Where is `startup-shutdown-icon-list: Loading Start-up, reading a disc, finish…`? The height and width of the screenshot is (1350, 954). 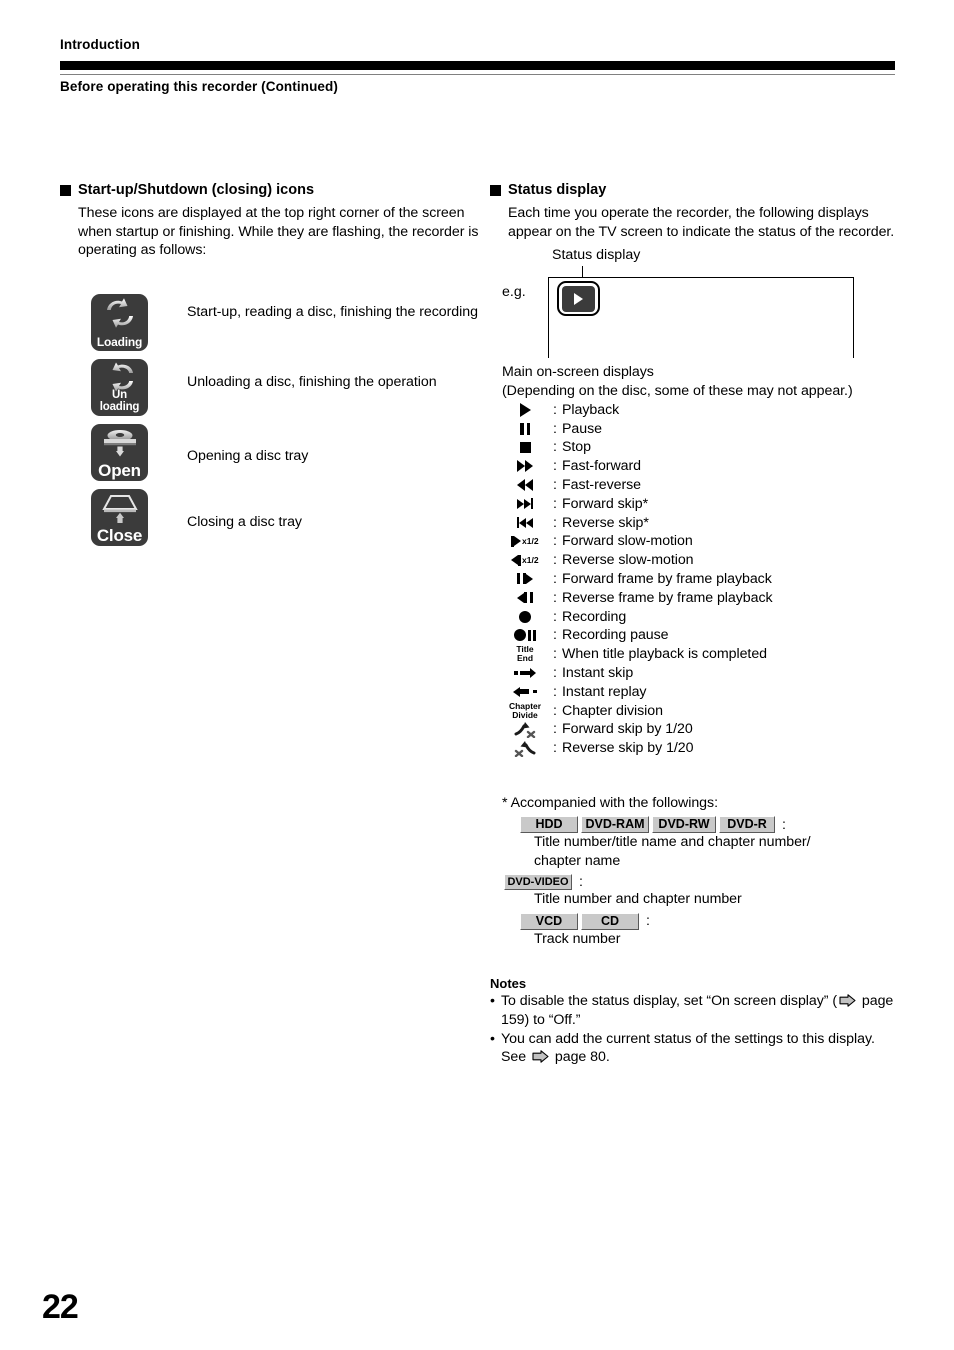 startup-shutdown-icon-list: Loading Start-up, reading a disc, finish… is located at coordinates (285, 419).